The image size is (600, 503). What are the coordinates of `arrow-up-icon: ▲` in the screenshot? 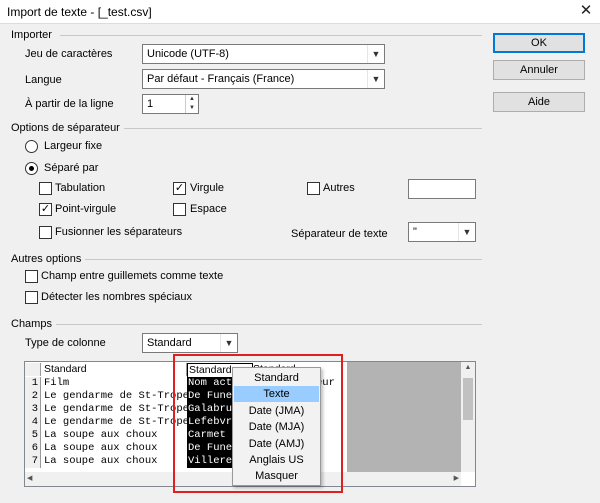 It's located at (192, 99).